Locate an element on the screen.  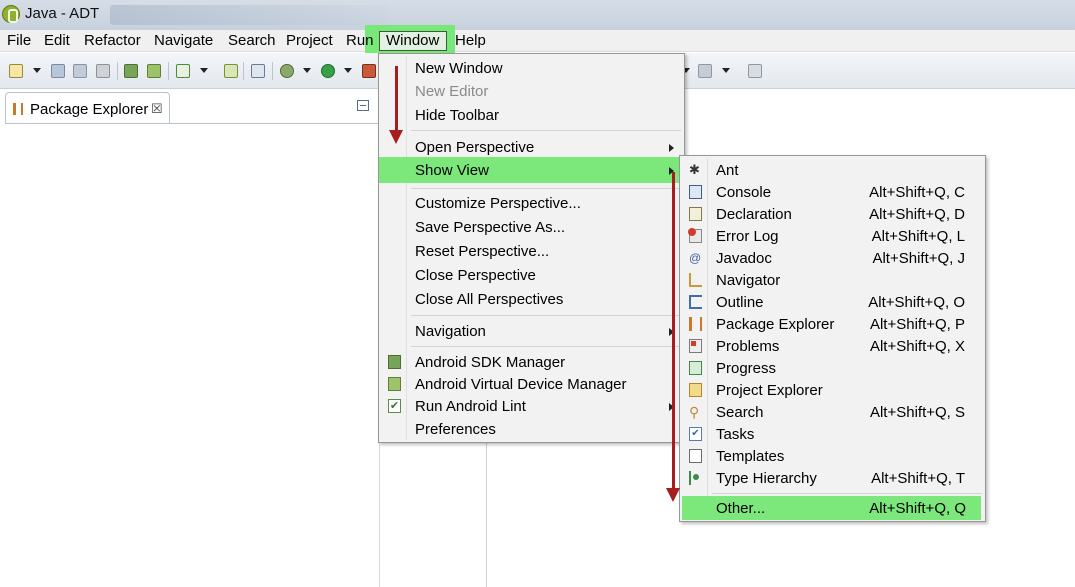
view-item-shortcut: Alt+Shift+Q, Q is located at coordinates (917, 508).